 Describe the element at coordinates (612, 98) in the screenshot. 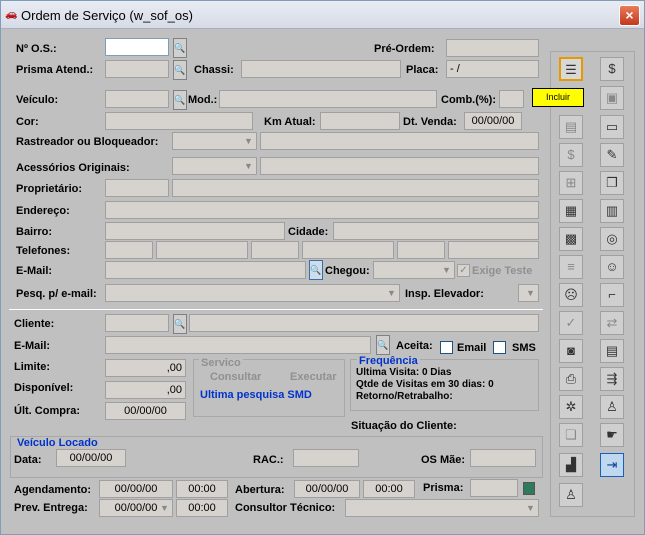

I see `copy-icon: ▣` at that location.